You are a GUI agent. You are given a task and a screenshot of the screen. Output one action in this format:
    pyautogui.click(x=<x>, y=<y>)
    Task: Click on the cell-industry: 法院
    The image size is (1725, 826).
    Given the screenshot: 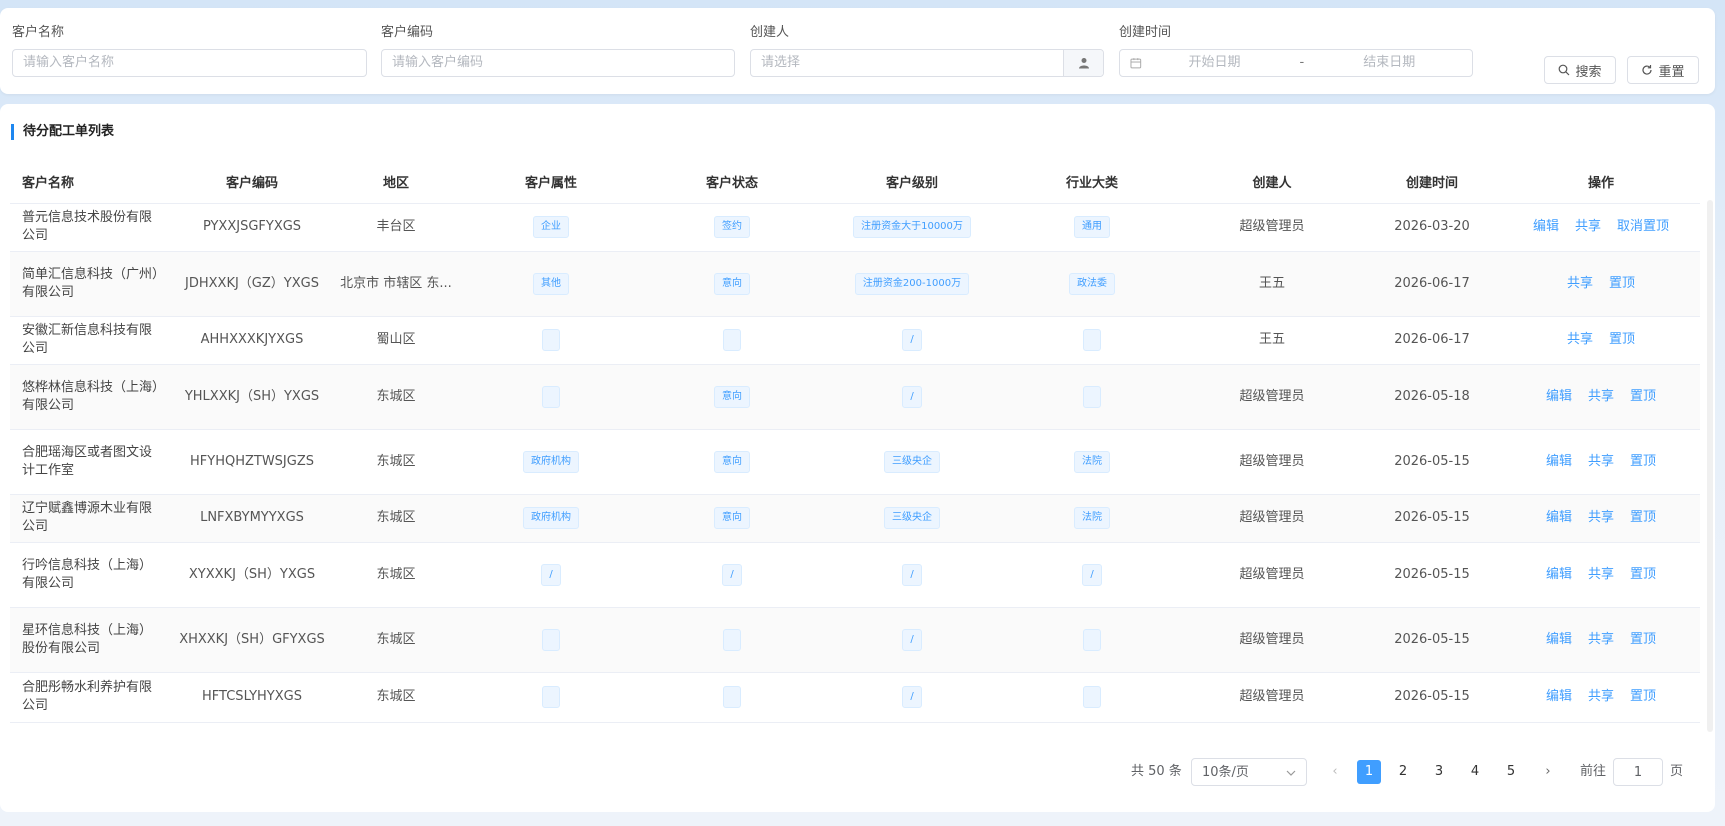 What is the action you would take?
    pyautogui.click(x=1092, y=462)
    